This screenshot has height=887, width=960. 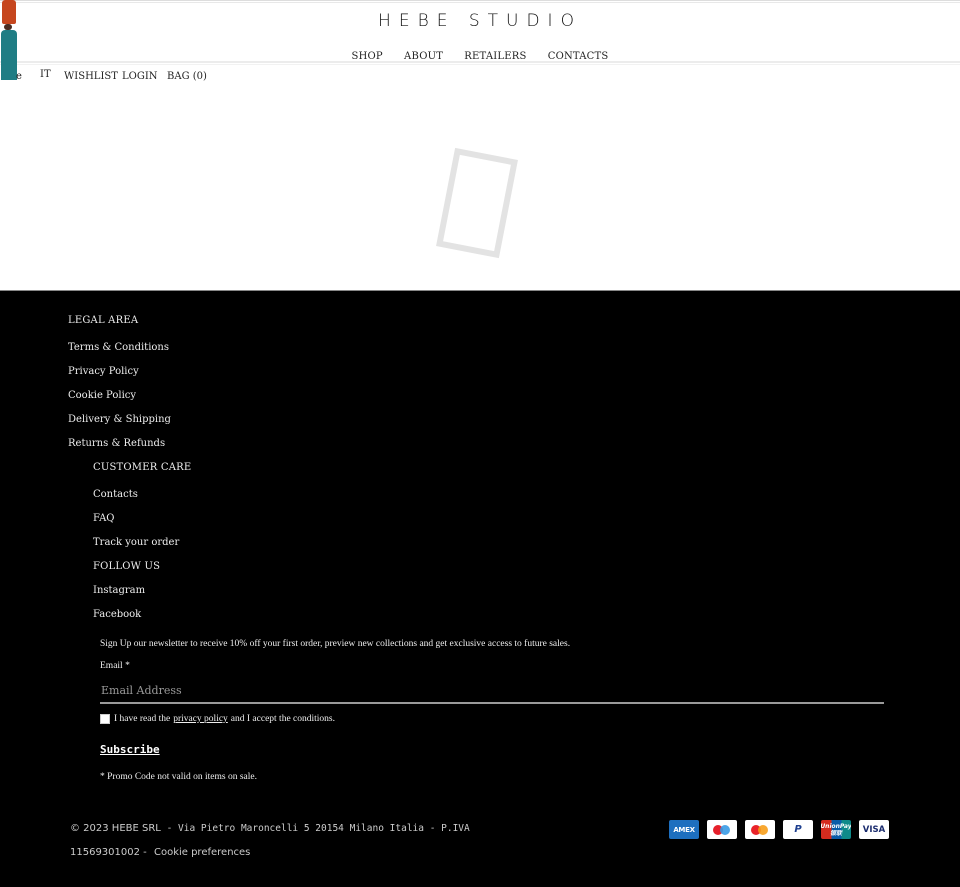 I want to click on wishlist-link: WISHLIST, so click(x=91, y=76).